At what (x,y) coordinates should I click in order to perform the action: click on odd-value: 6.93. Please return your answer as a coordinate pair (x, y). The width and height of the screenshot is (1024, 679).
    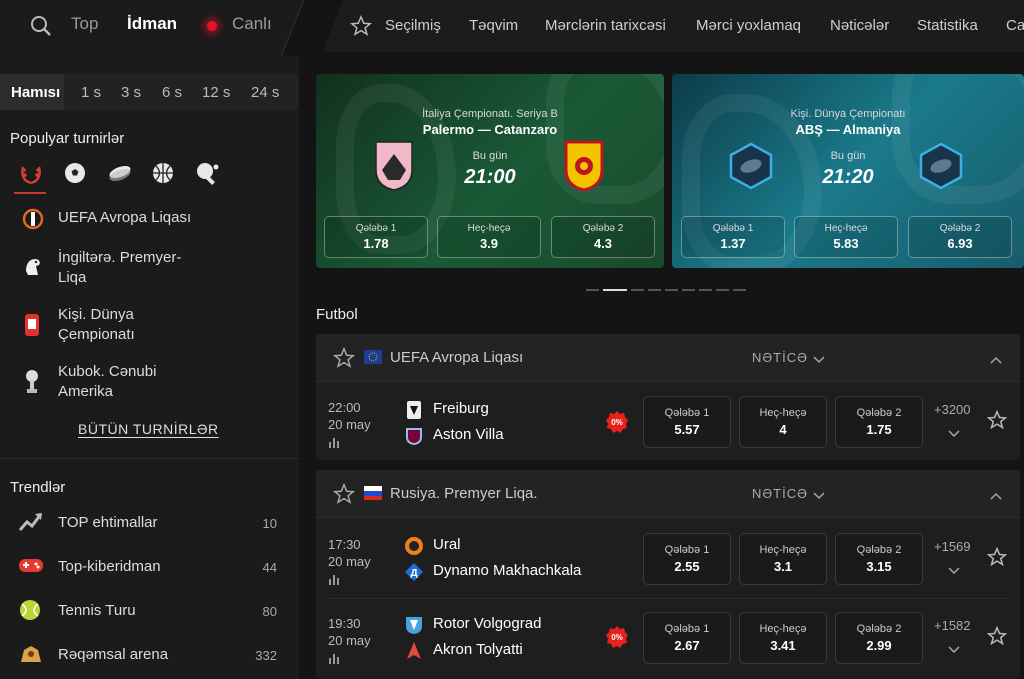
    Looking at the image, I should click on (960, 243).